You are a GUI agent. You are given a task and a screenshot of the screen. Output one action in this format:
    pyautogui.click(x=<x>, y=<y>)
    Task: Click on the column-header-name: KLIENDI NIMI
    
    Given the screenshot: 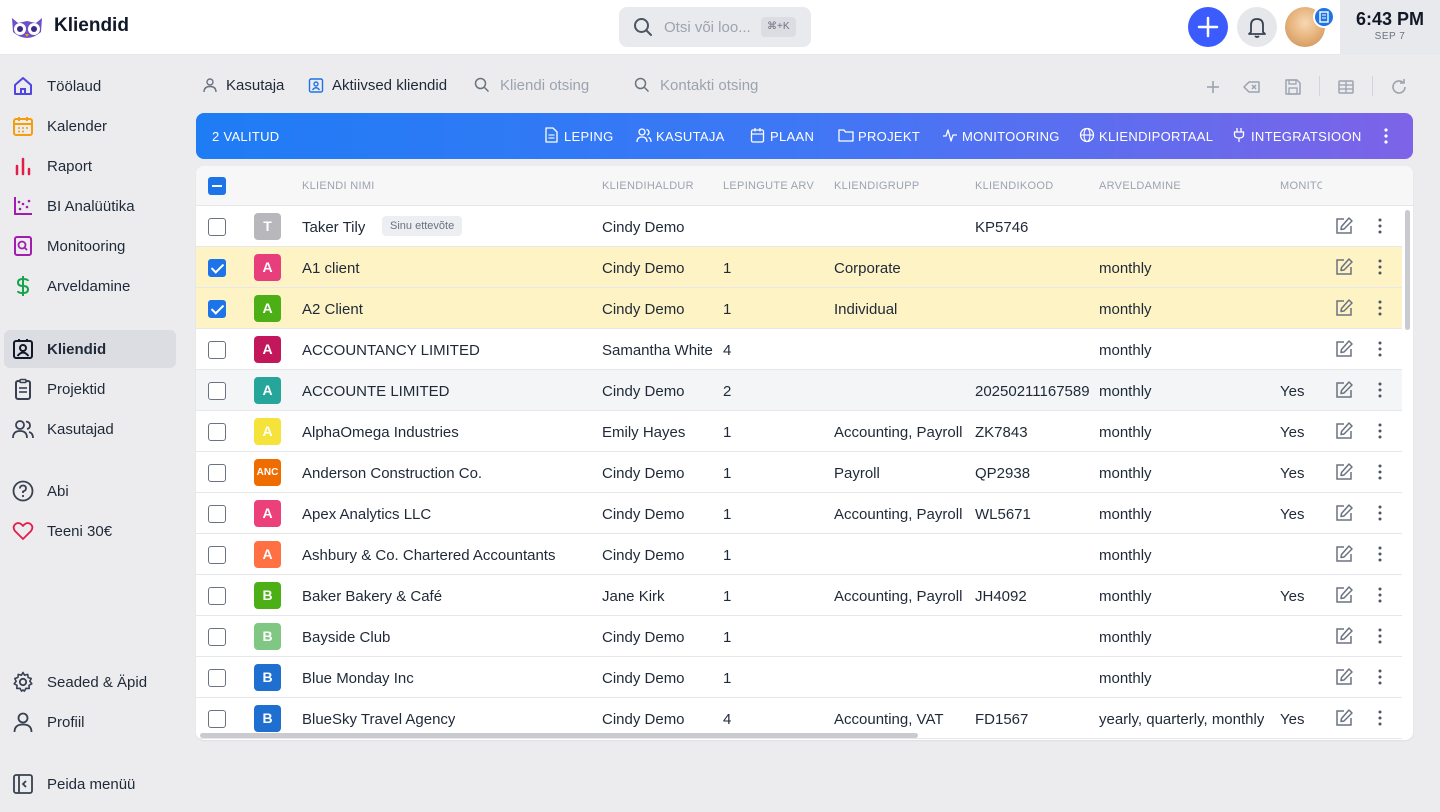 What is the action you would take?
    pyautogui.click(x=427, y=186)
    